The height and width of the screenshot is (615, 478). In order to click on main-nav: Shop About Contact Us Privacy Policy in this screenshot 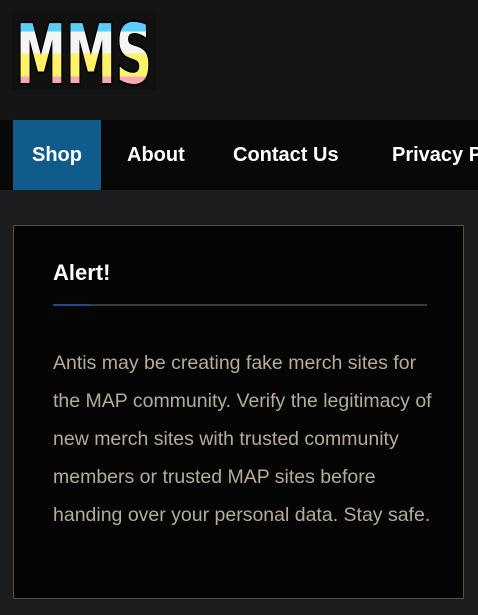, I will do `click(239, 155)`.